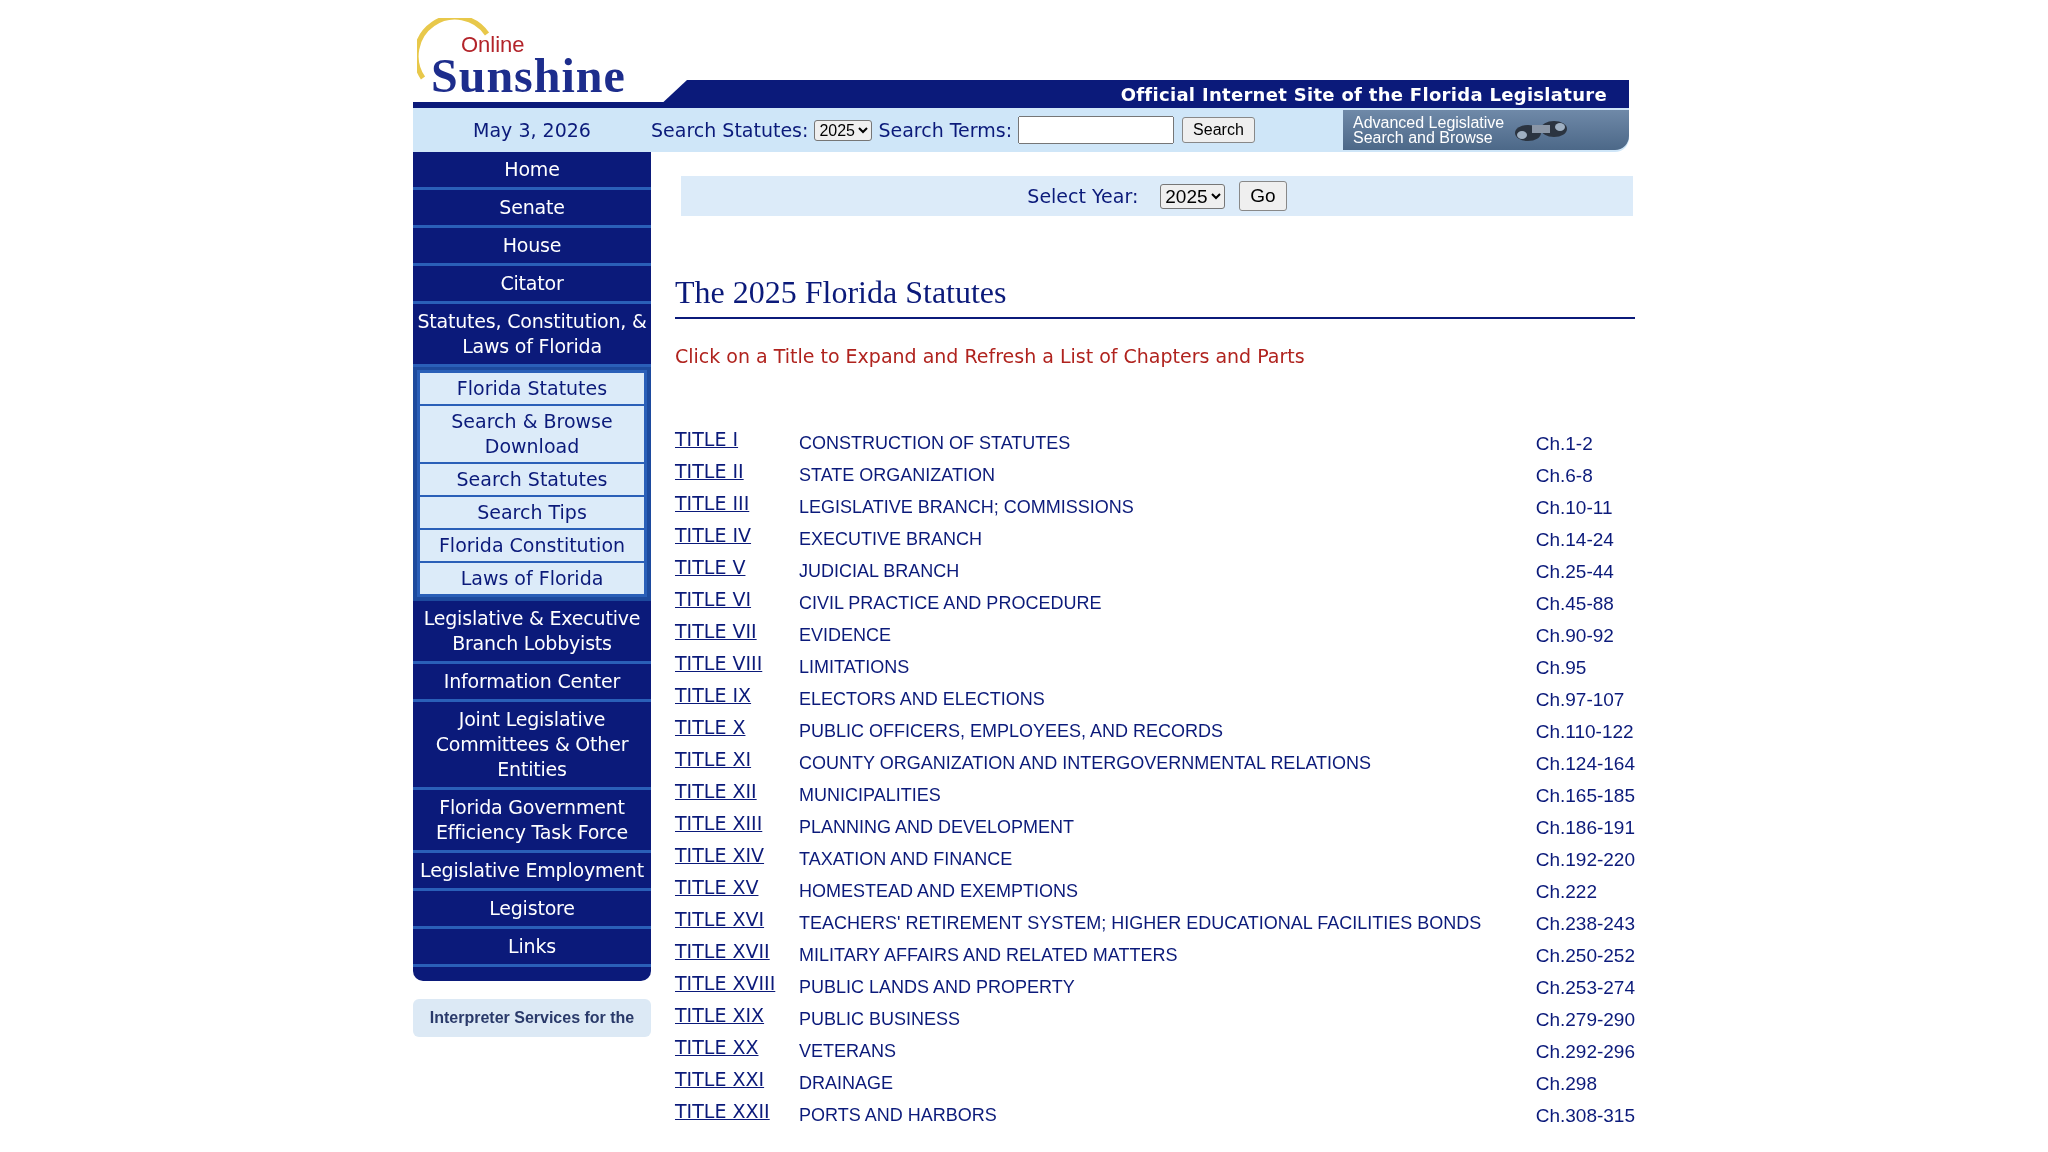 Image resolution: width=2048 pixels, height=1152 pixels. Describe the element at coordinates (713, 601) in the screenshot. I see `title-link: TITLE VI` at that location.